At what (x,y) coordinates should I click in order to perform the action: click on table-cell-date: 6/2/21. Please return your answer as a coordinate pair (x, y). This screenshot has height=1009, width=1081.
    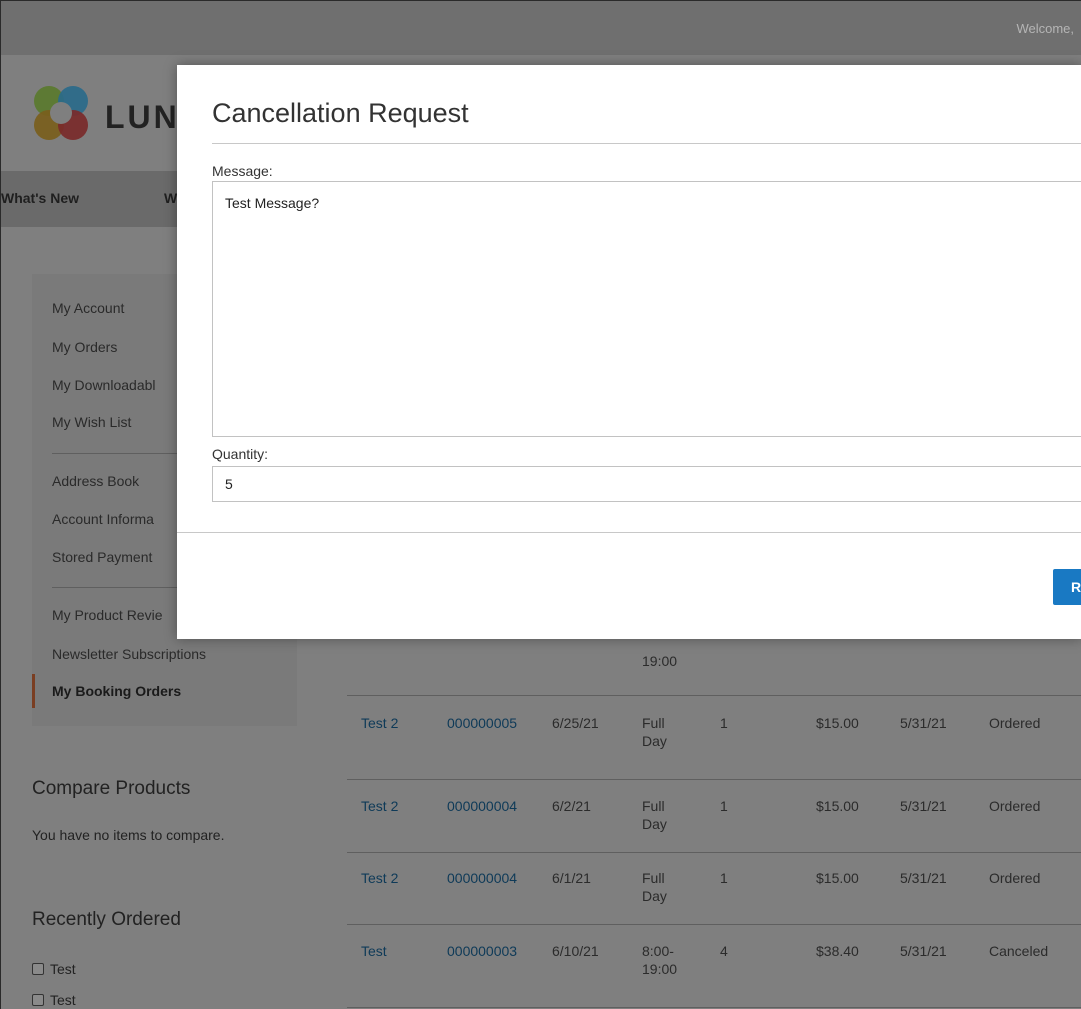
    Looking at the image, I should click on (571, 806).